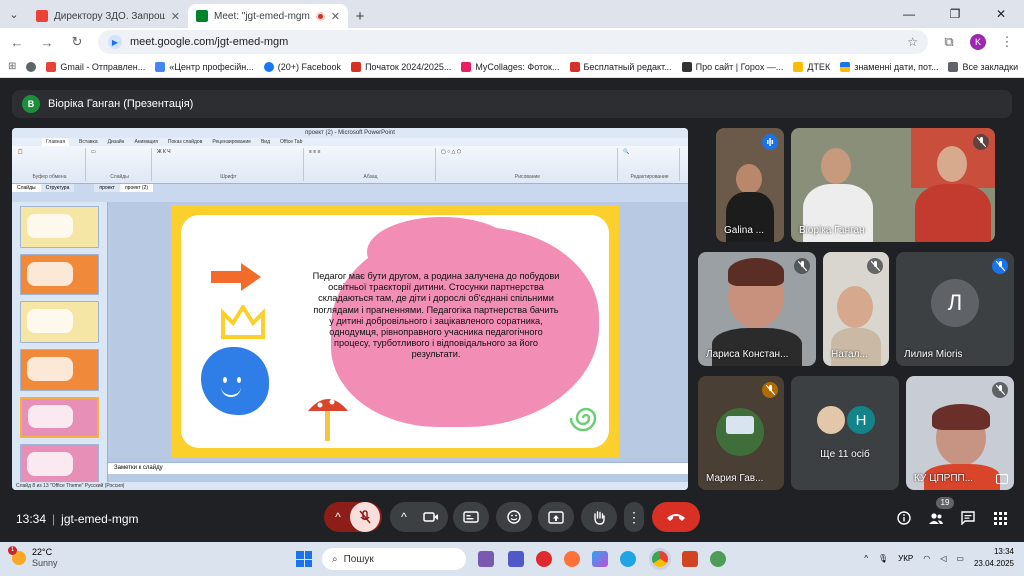  What do you see at coordinates (370, 152) in the screenshot?
I see `paragraph-icon: ≡ ≡ ≡` at bounding box center [370, 152].